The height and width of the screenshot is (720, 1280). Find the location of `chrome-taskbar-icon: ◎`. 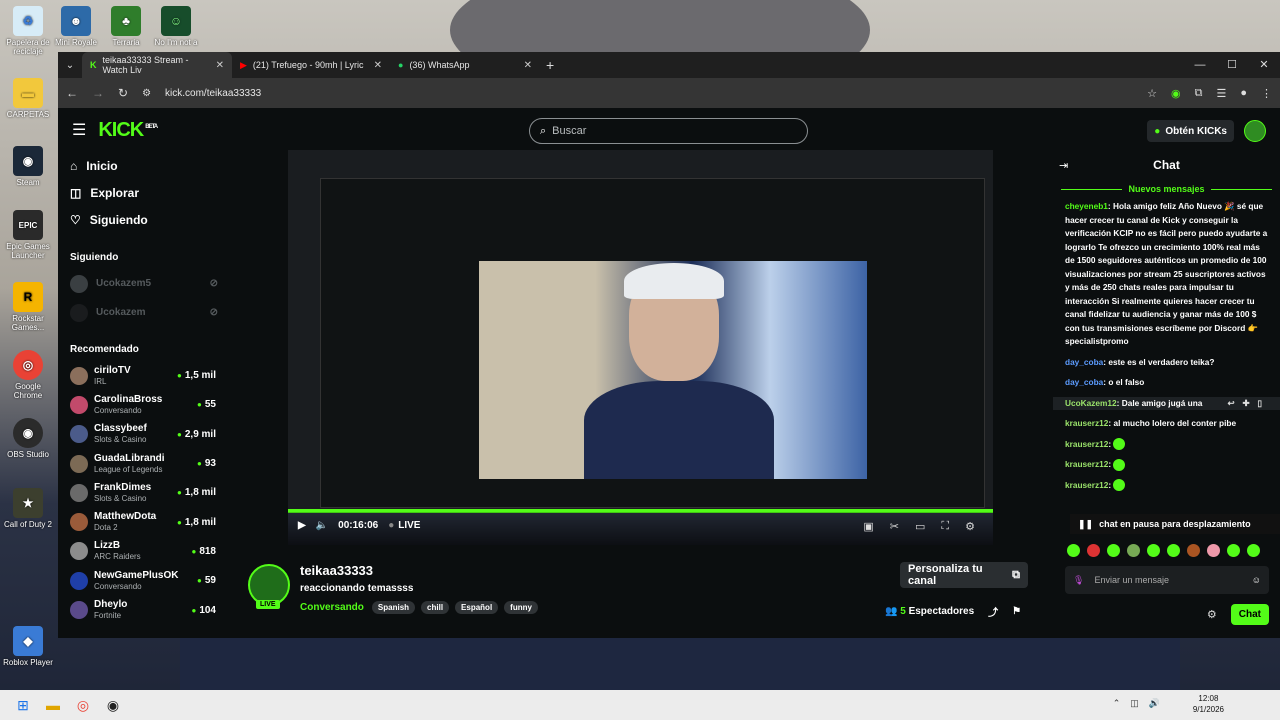

chrome-taskbar-icon: ◎ is located at coordinates (83, 705).